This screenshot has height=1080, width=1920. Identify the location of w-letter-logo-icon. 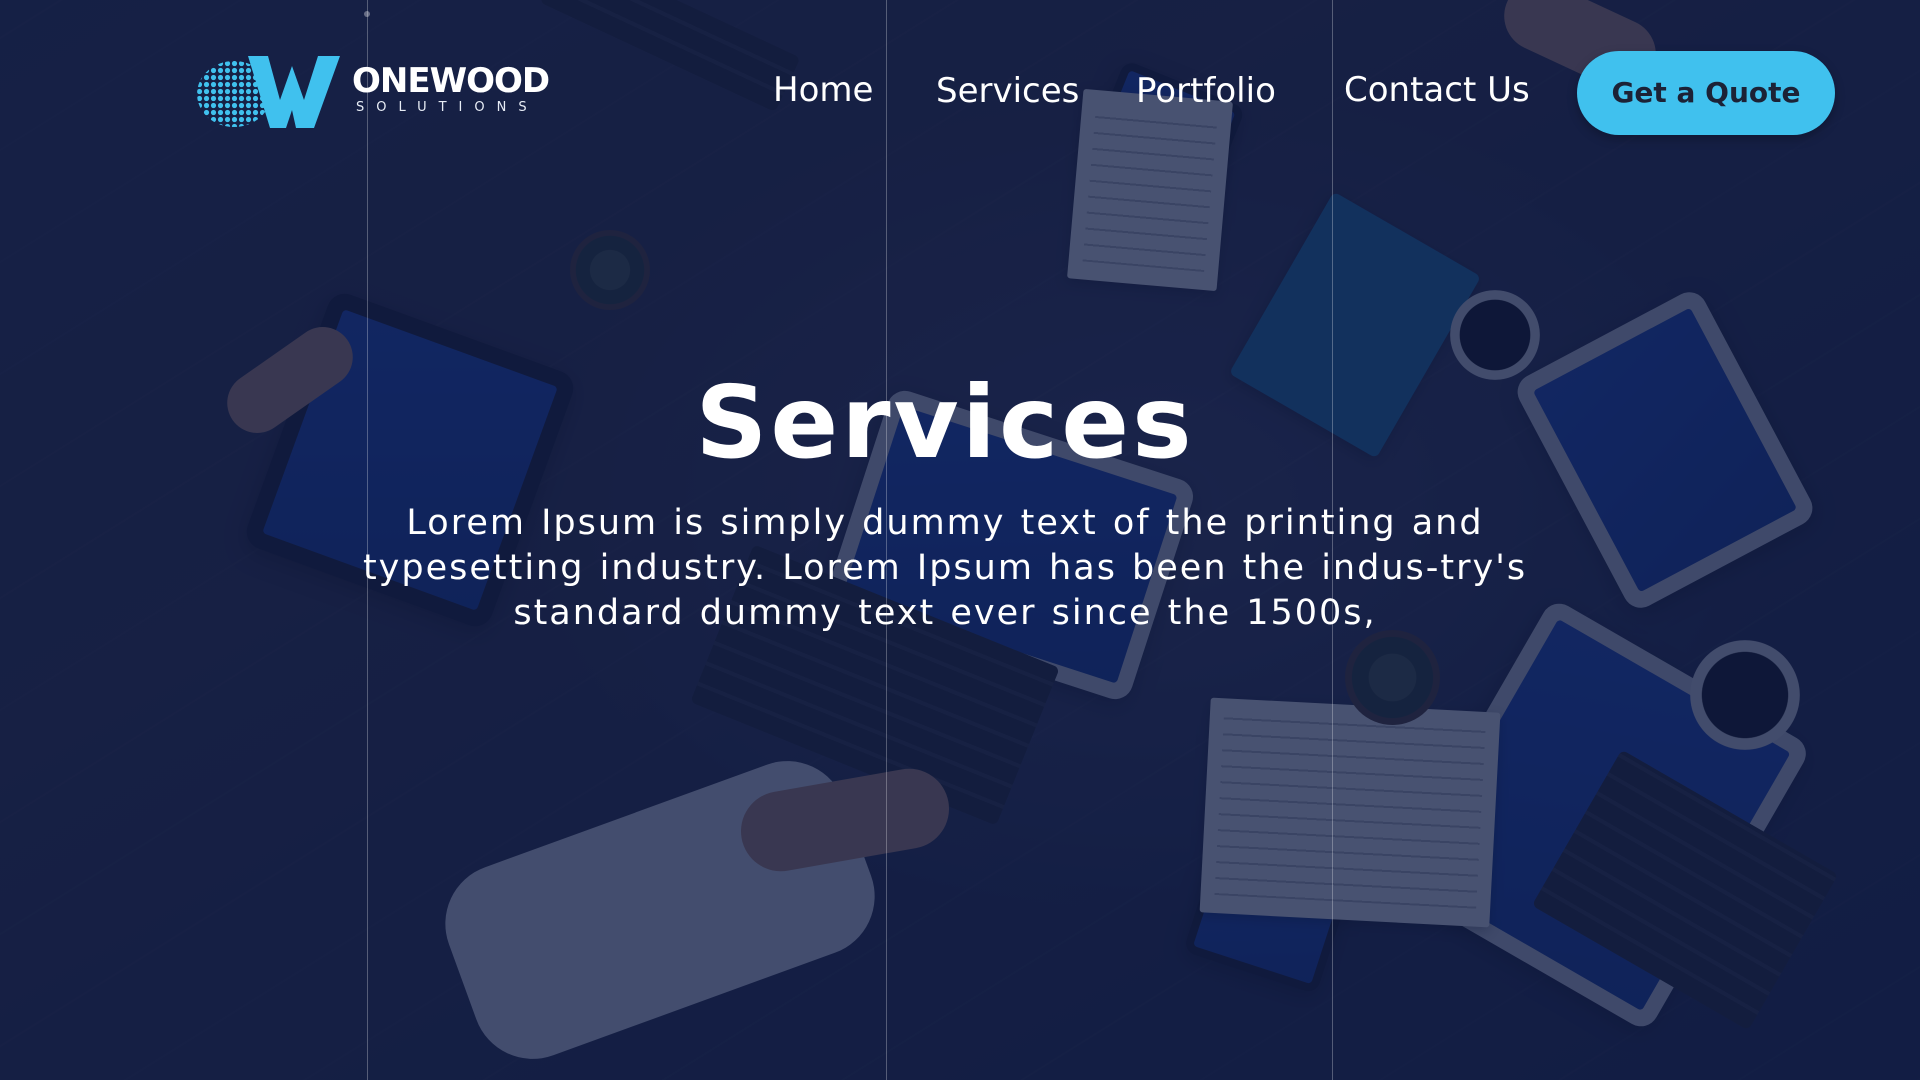
(294, 92).